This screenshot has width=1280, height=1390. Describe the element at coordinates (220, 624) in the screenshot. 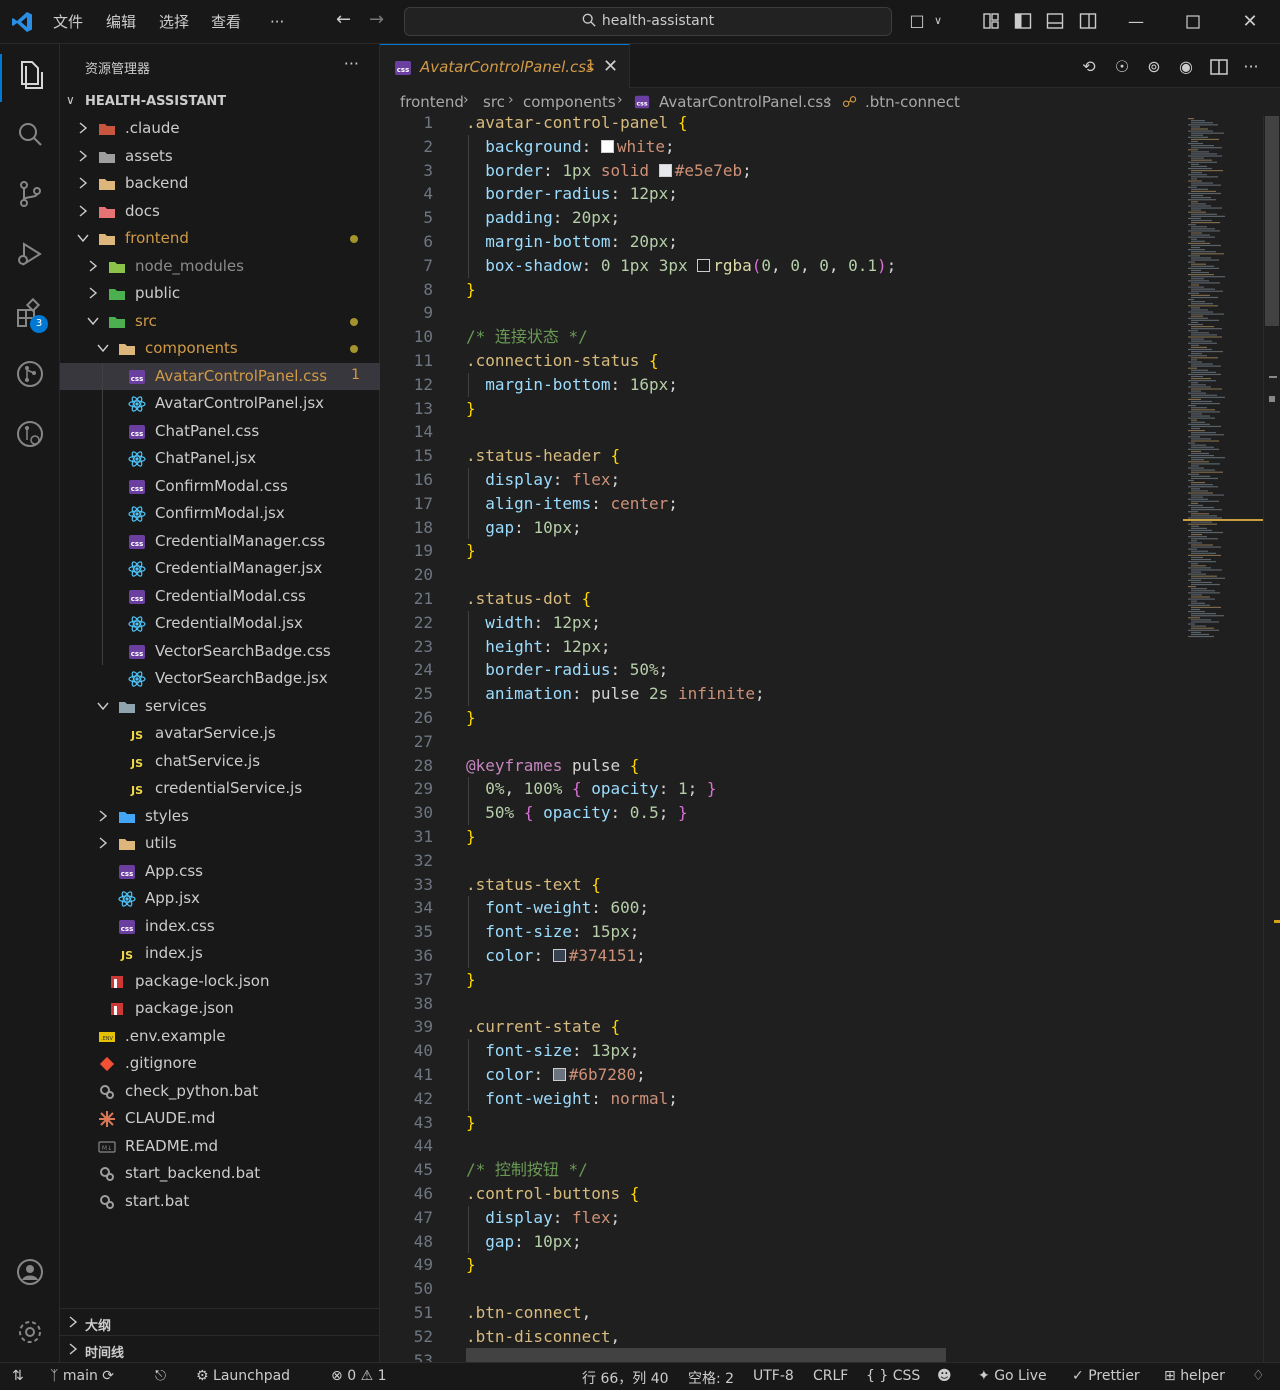

I see `file-credentialmodal-jsx: CredentialModal.jsx` at that location.